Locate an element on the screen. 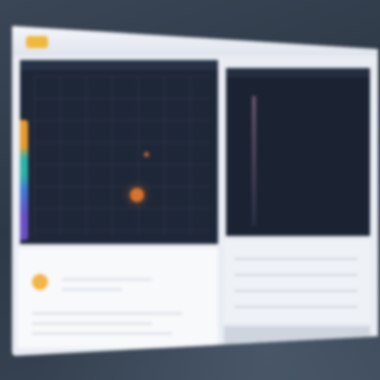  minimize-button is located at coordinates (344, 44).